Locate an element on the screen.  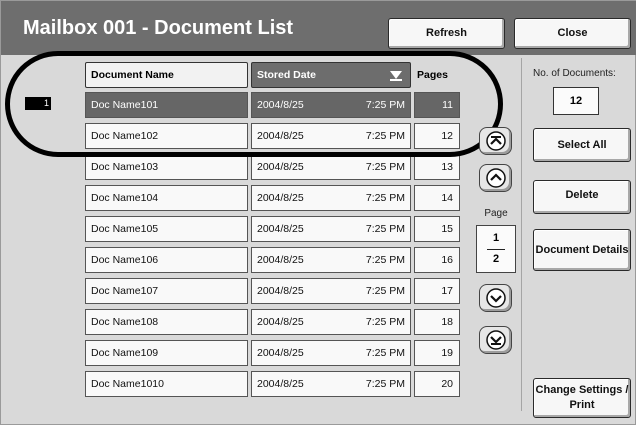
page-divider is located at coordinates (496, 249).